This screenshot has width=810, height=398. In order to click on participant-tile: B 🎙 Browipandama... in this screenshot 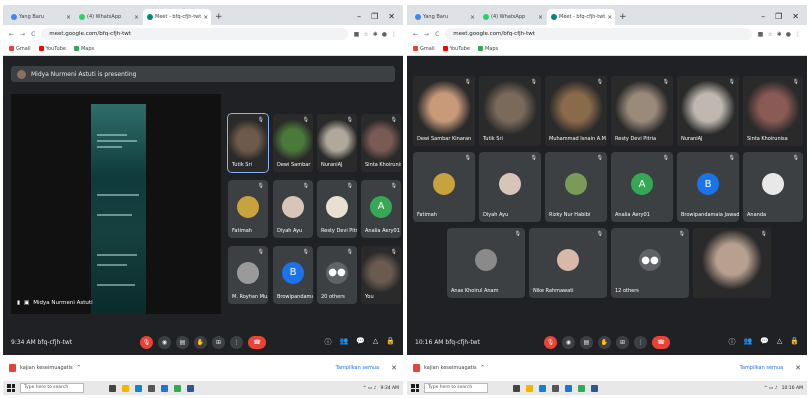, I will do `click(293, 275)`.